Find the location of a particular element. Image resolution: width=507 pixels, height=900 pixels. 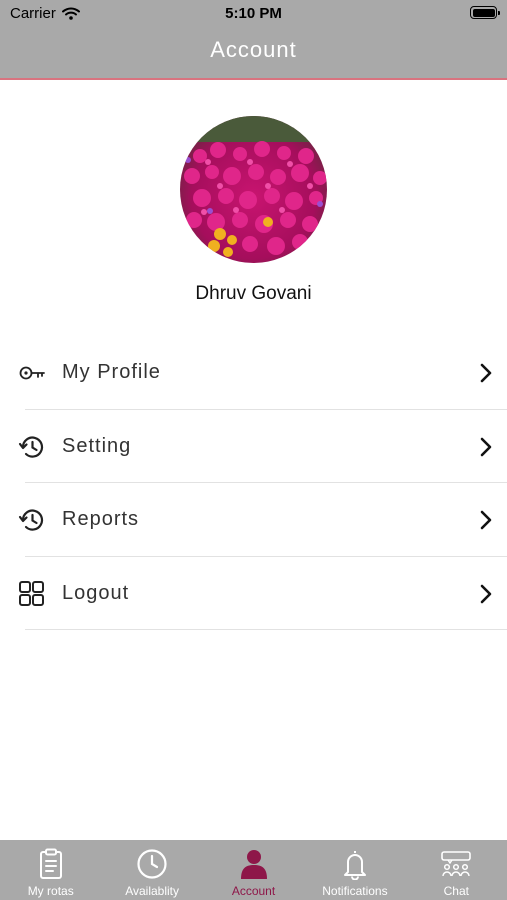

status-bar: Carrier 5:10 PM is located at coordinates (253, 14).